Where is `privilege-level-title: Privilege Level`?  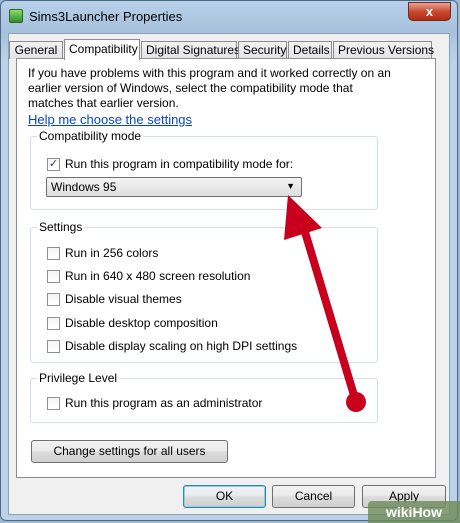
privilege-level-title: Privilege Level is located at coordinates (78, 378).